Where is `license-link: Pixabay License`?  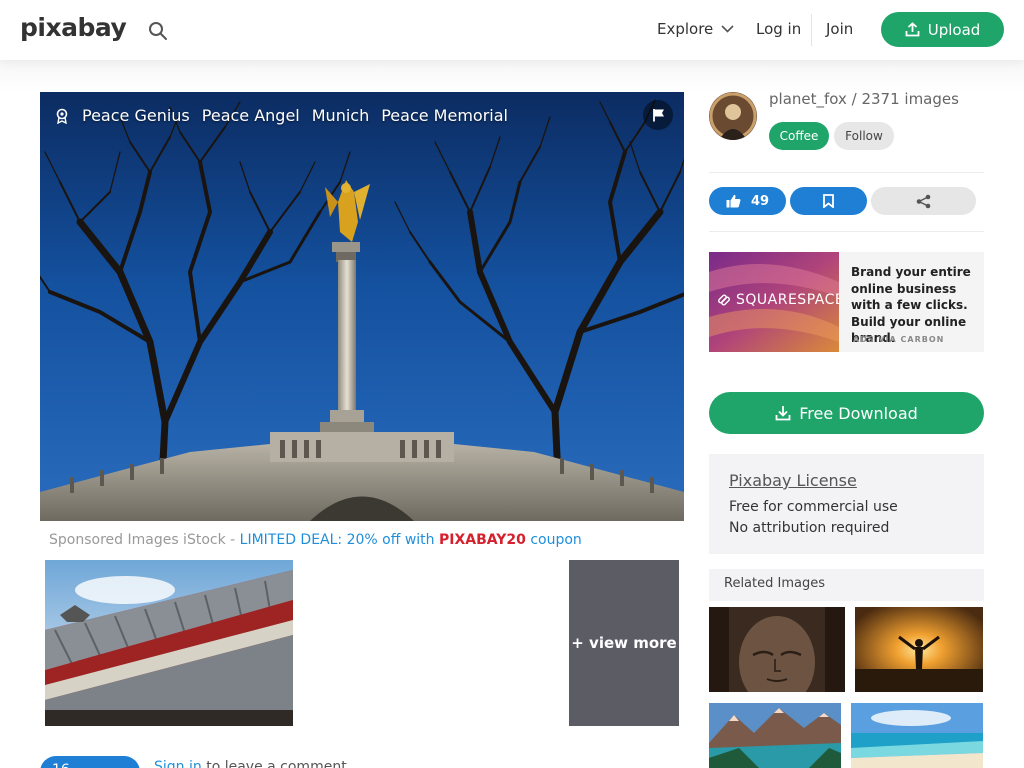
license-link: Pixabay License is located at coordinates (793, 480).